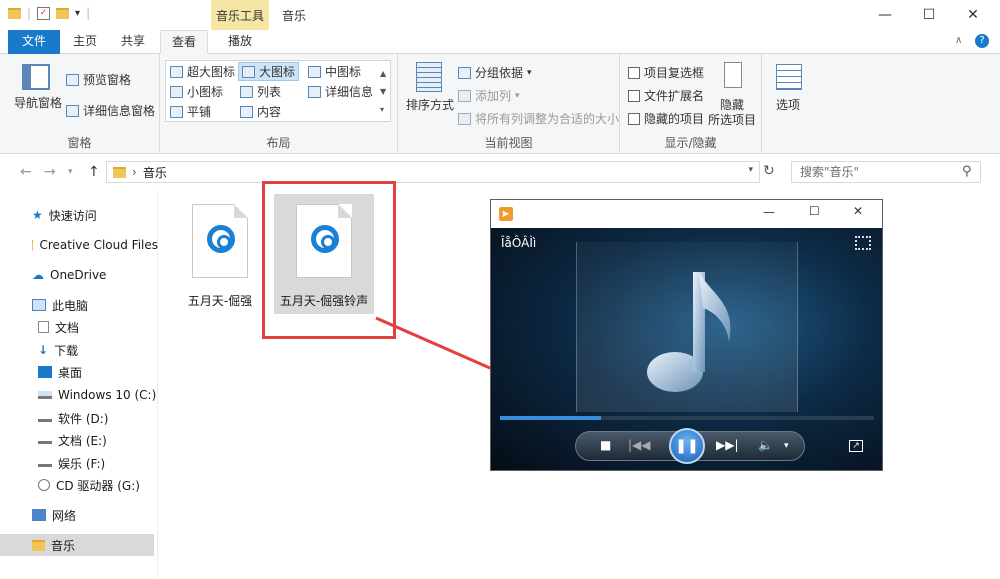  What do you see at coordinates (727, 445) in the screenshot?
I see `next-icon: ▶▶|` at bounding box center [727, 445].